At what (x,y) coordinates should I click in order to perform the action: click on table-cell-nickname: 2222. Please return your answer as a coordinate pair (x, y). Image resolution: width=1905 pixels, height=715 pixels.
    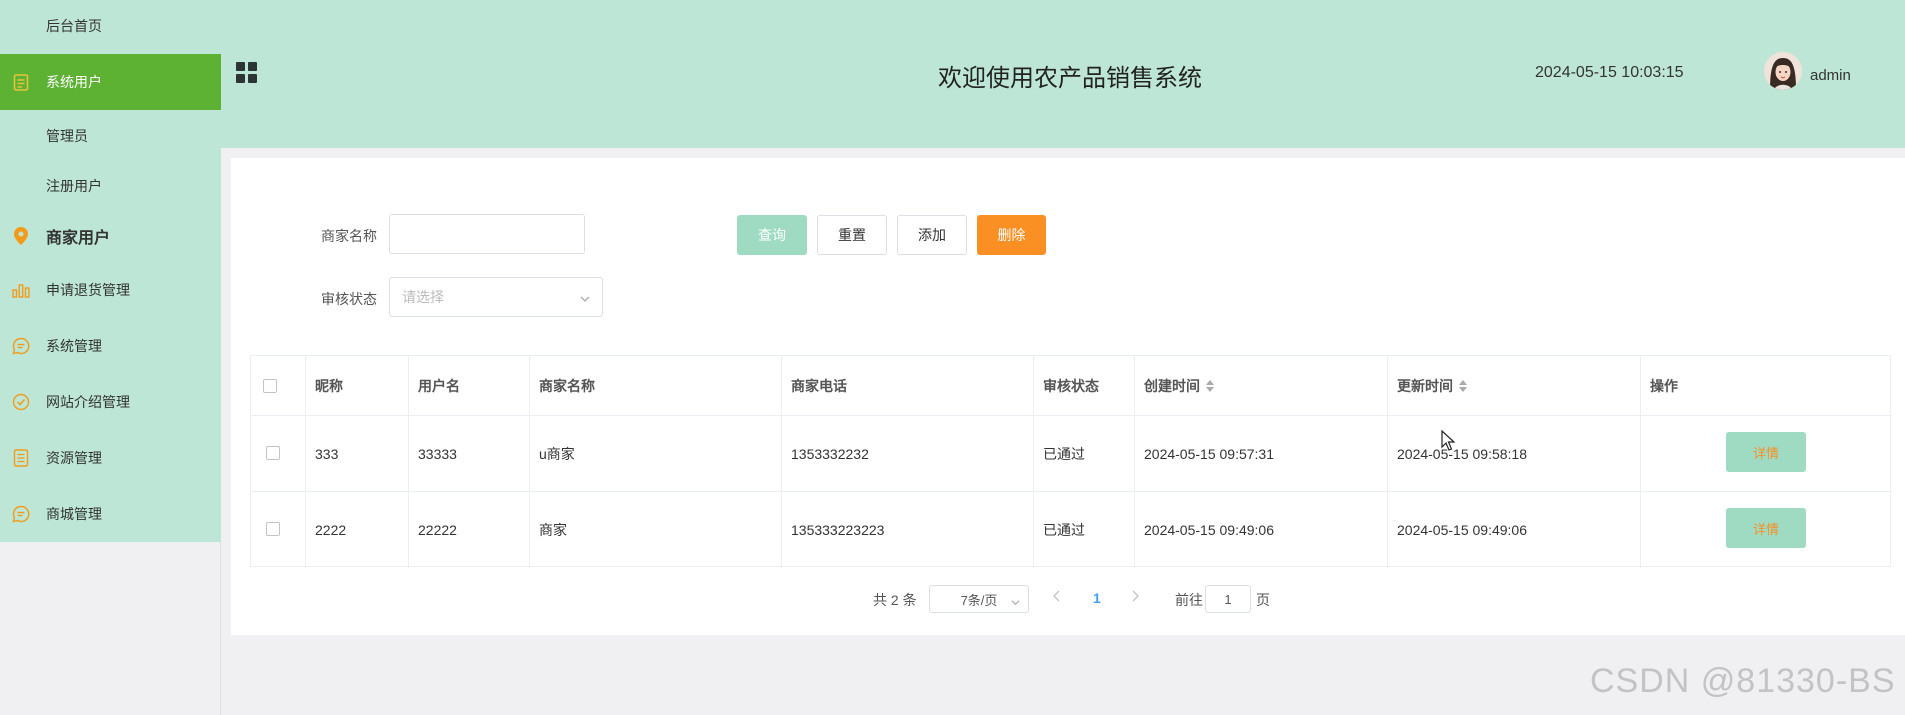
    Looking at the image, I should click on (331, 529).